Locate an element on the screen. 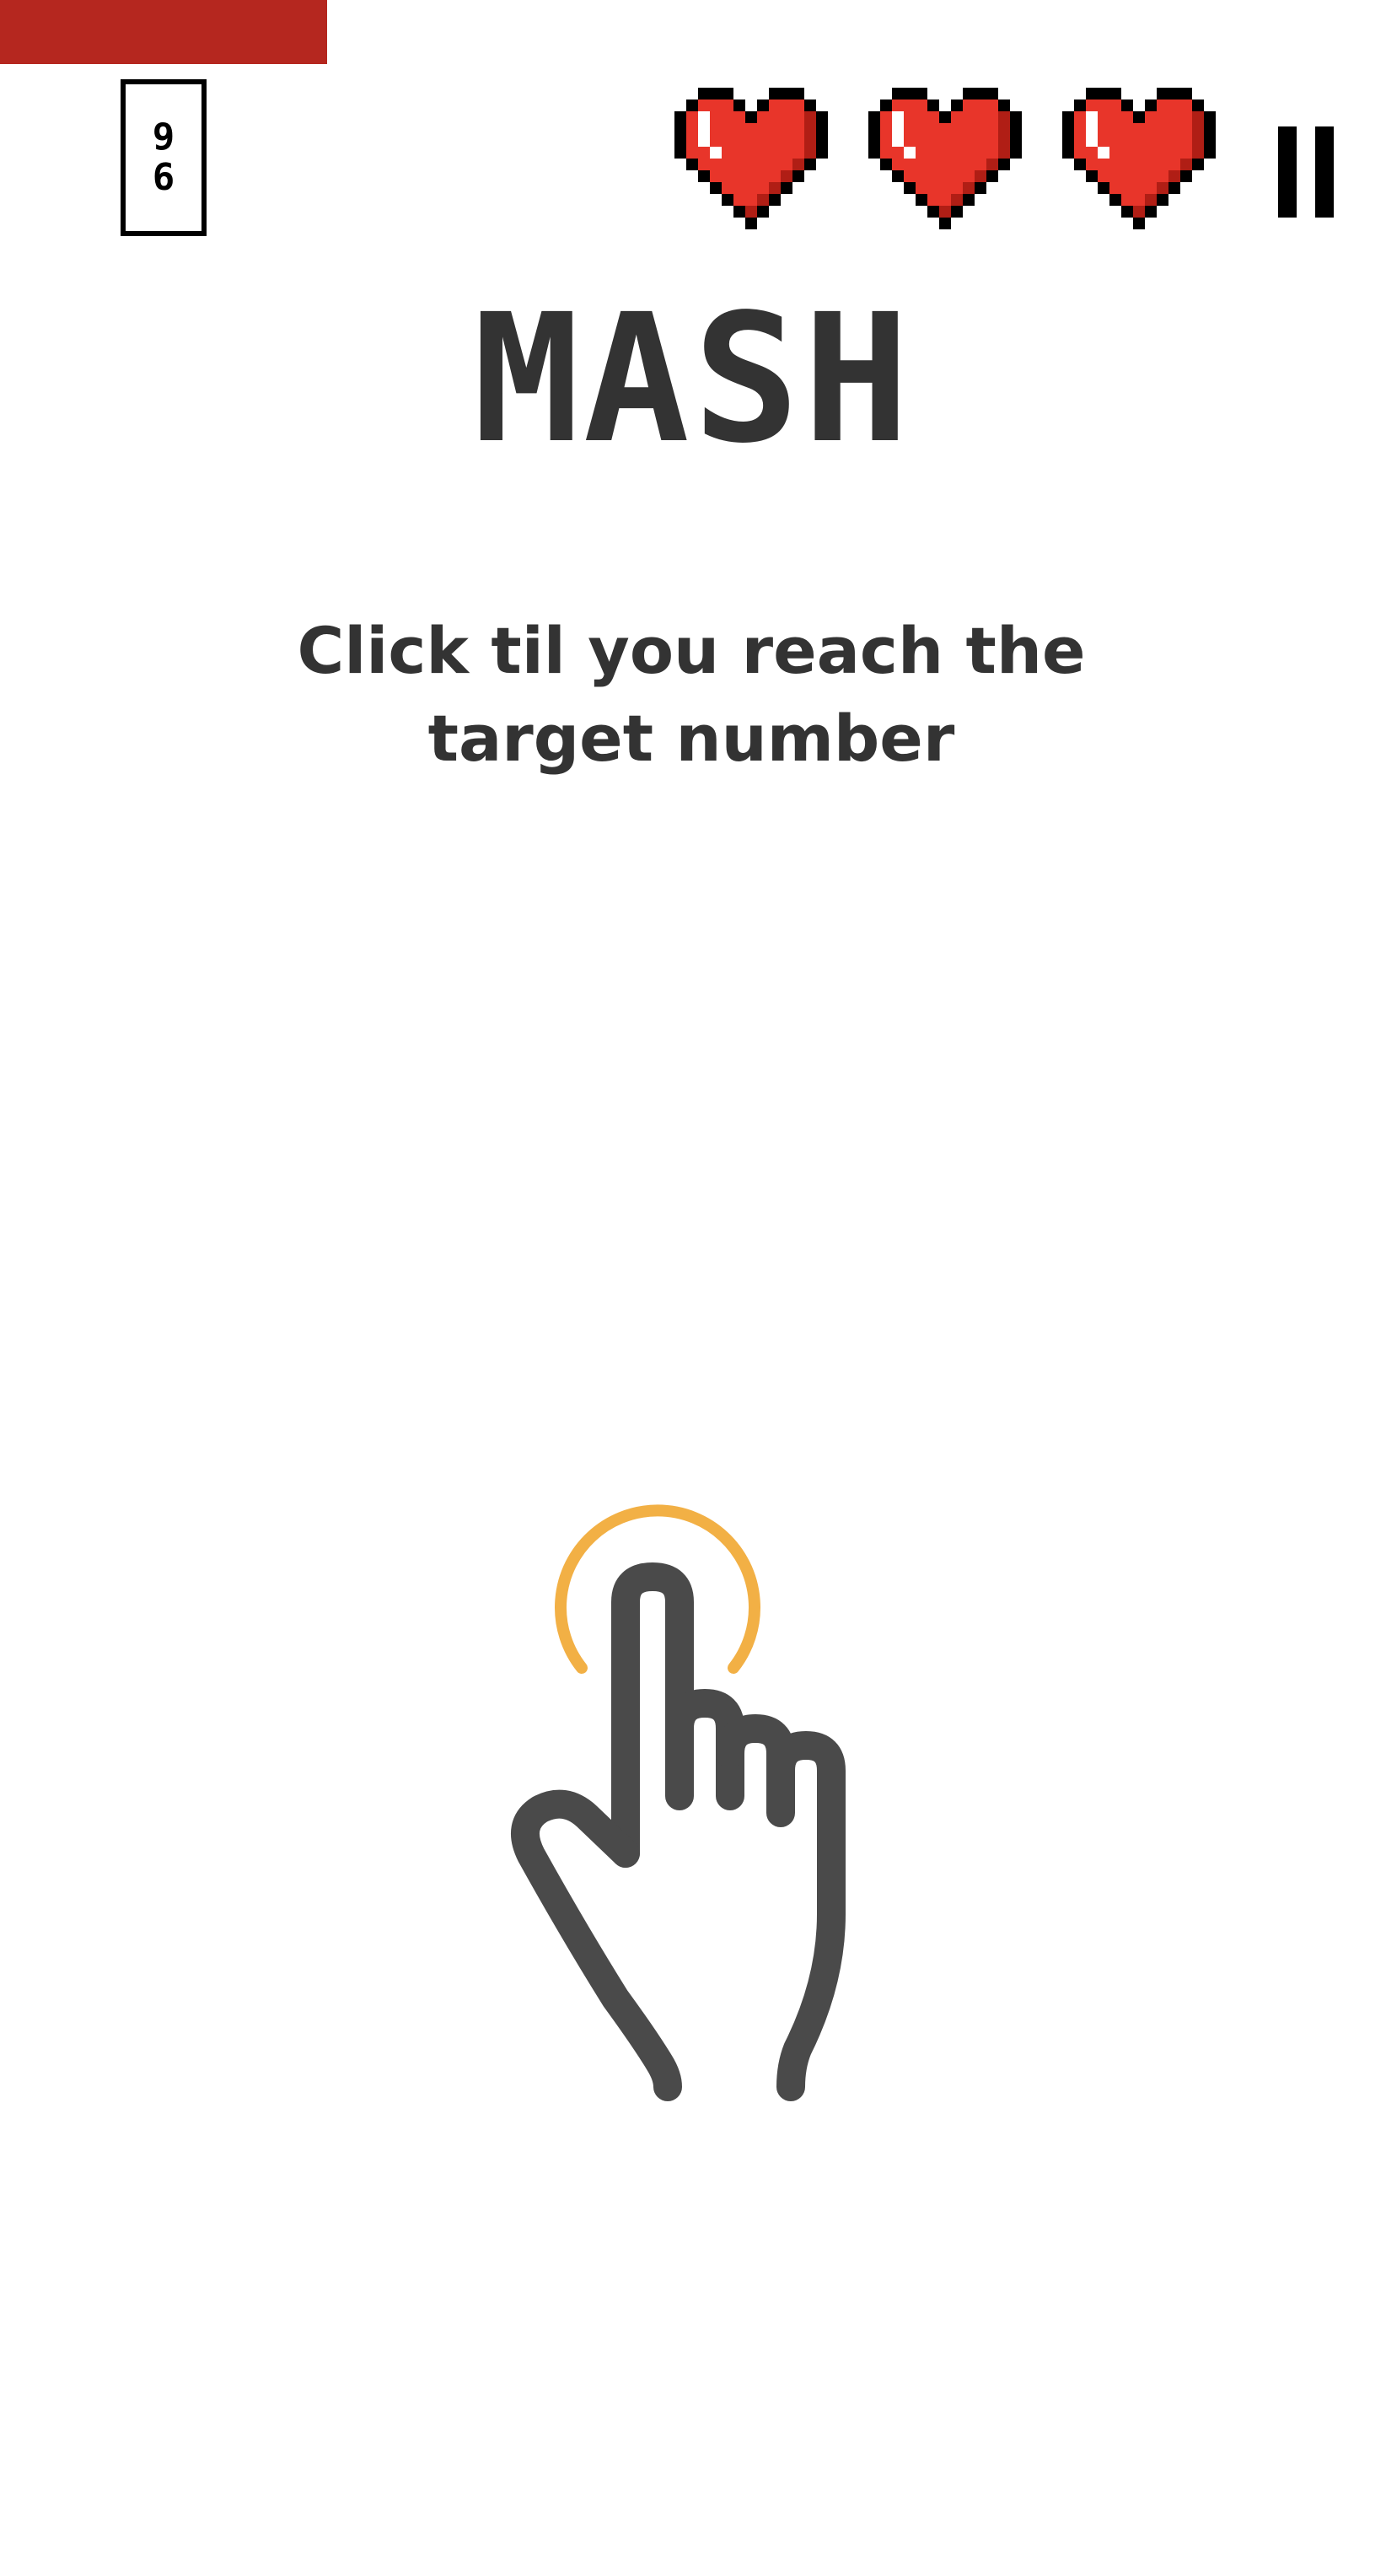  score-counter: 9 6 is located at coordinates (164, 157).